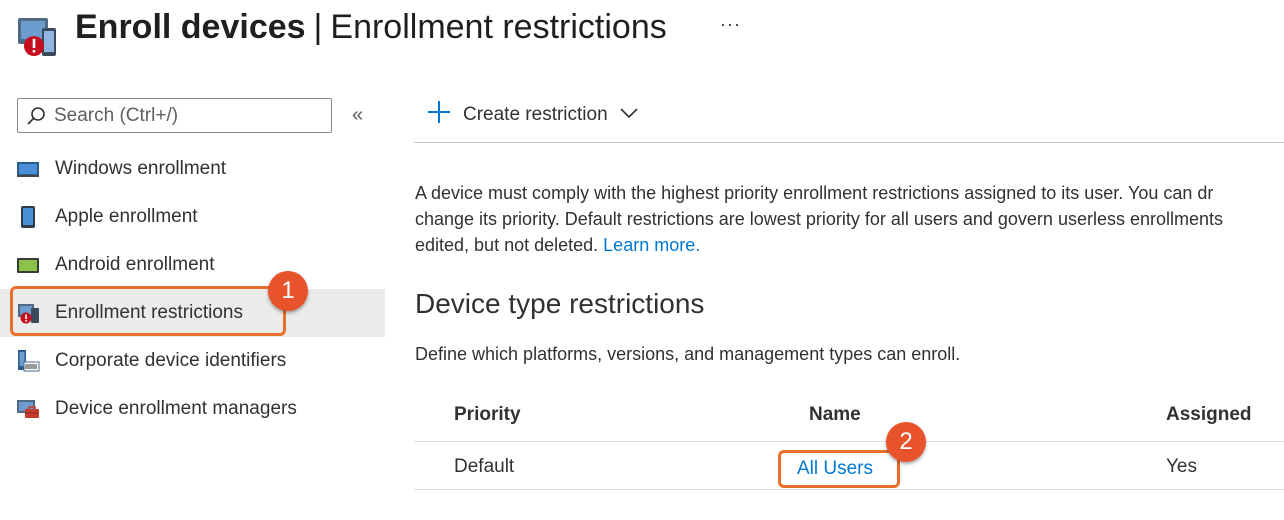 The image size is (1284, 520). What do you see at coordinates (126, 216) in the screenshot?
I see `sidebar-item-label: Apple enrollment` at bounding box center [126, 216].